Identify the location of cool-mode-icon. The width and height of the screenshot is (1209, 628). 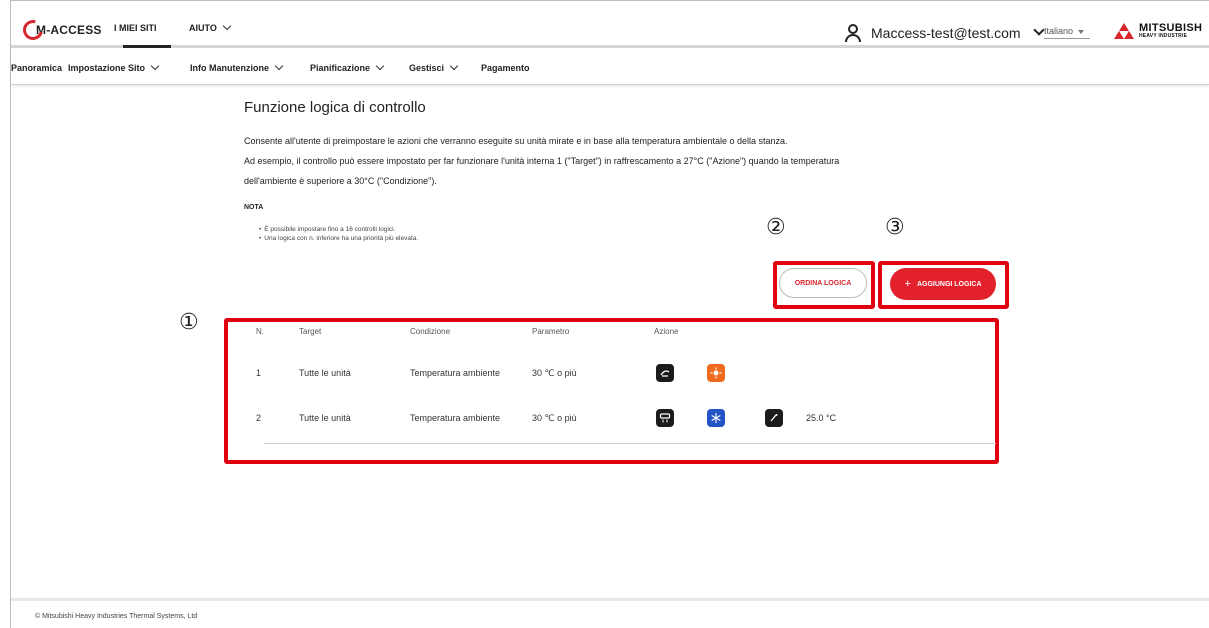
(716, 418).